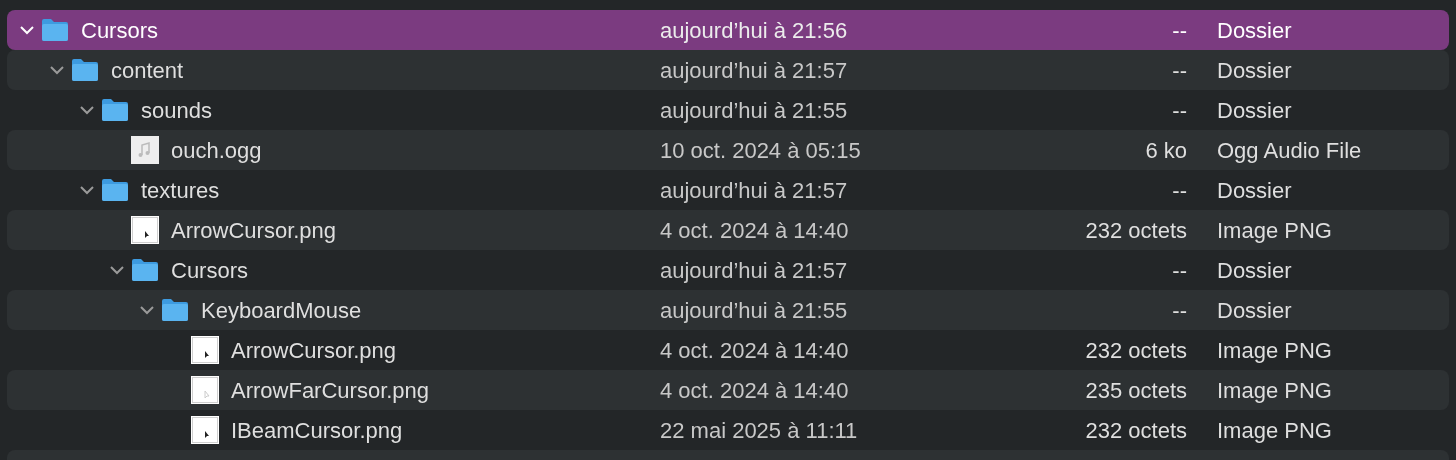 Image resolution: width=1456 pixels, height=460 pixels. Describe the element at coordinates (1135, 390) in the screenshot. I see `file-size: 235 octets` at that location.